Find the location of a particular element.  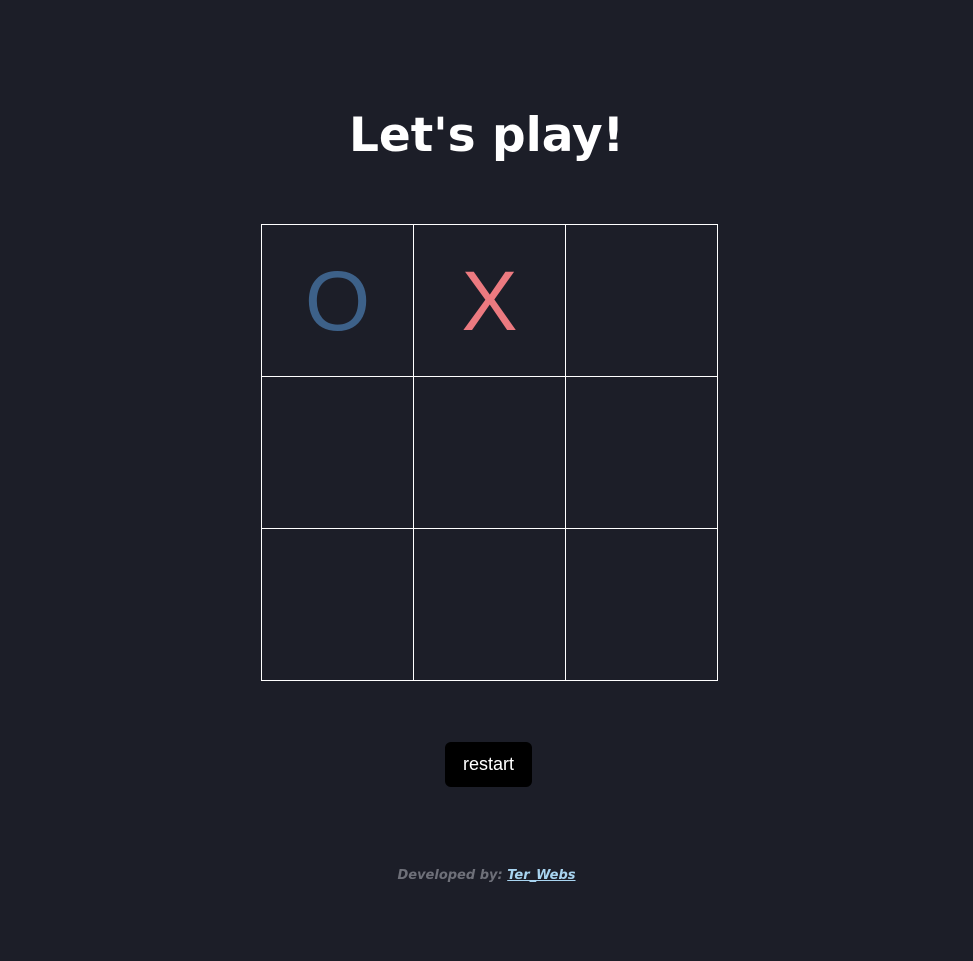

page-title: Let's play! is located at coordinates (486, 135).